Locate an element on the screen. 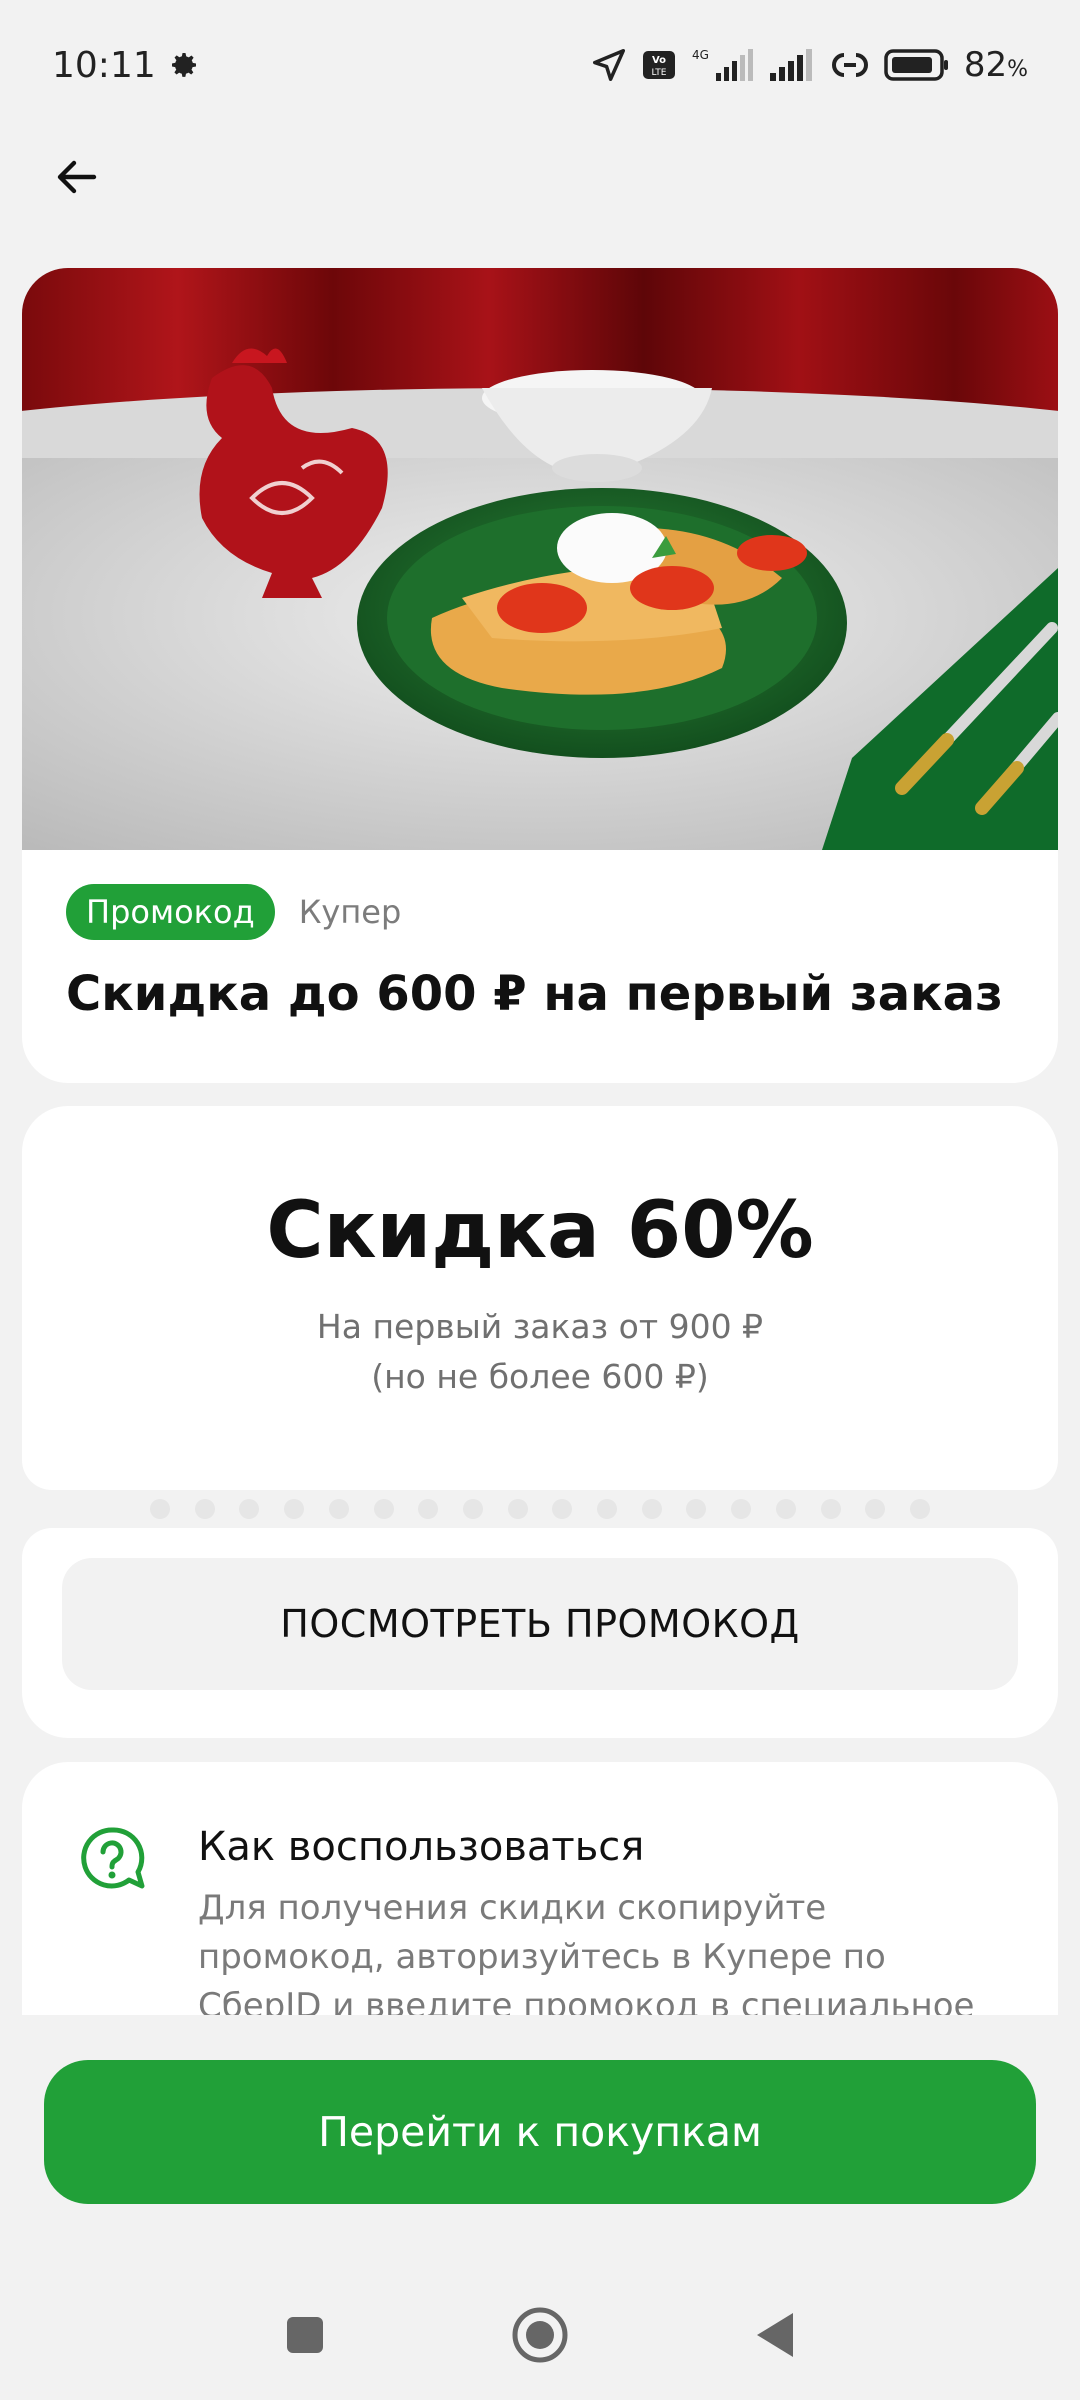  status-time: 10:11 is located at coordinates (104, 65).